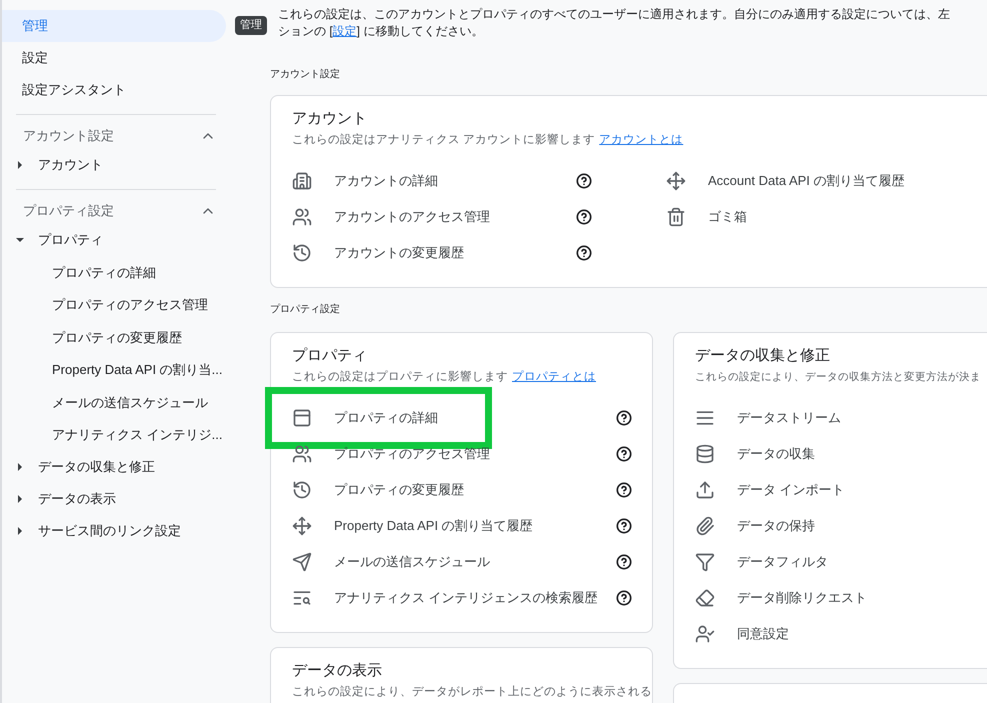  What do you see at coordinates (302, 181) in the screenshot?
I see `building-icon` at bounding box center [302, 181].